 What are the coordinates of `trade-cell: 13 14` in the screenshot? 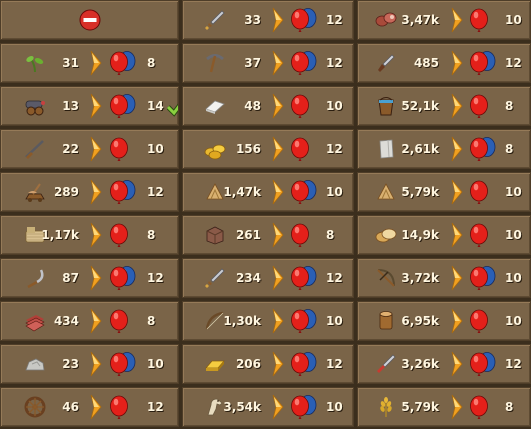 It's located at (89, 106).